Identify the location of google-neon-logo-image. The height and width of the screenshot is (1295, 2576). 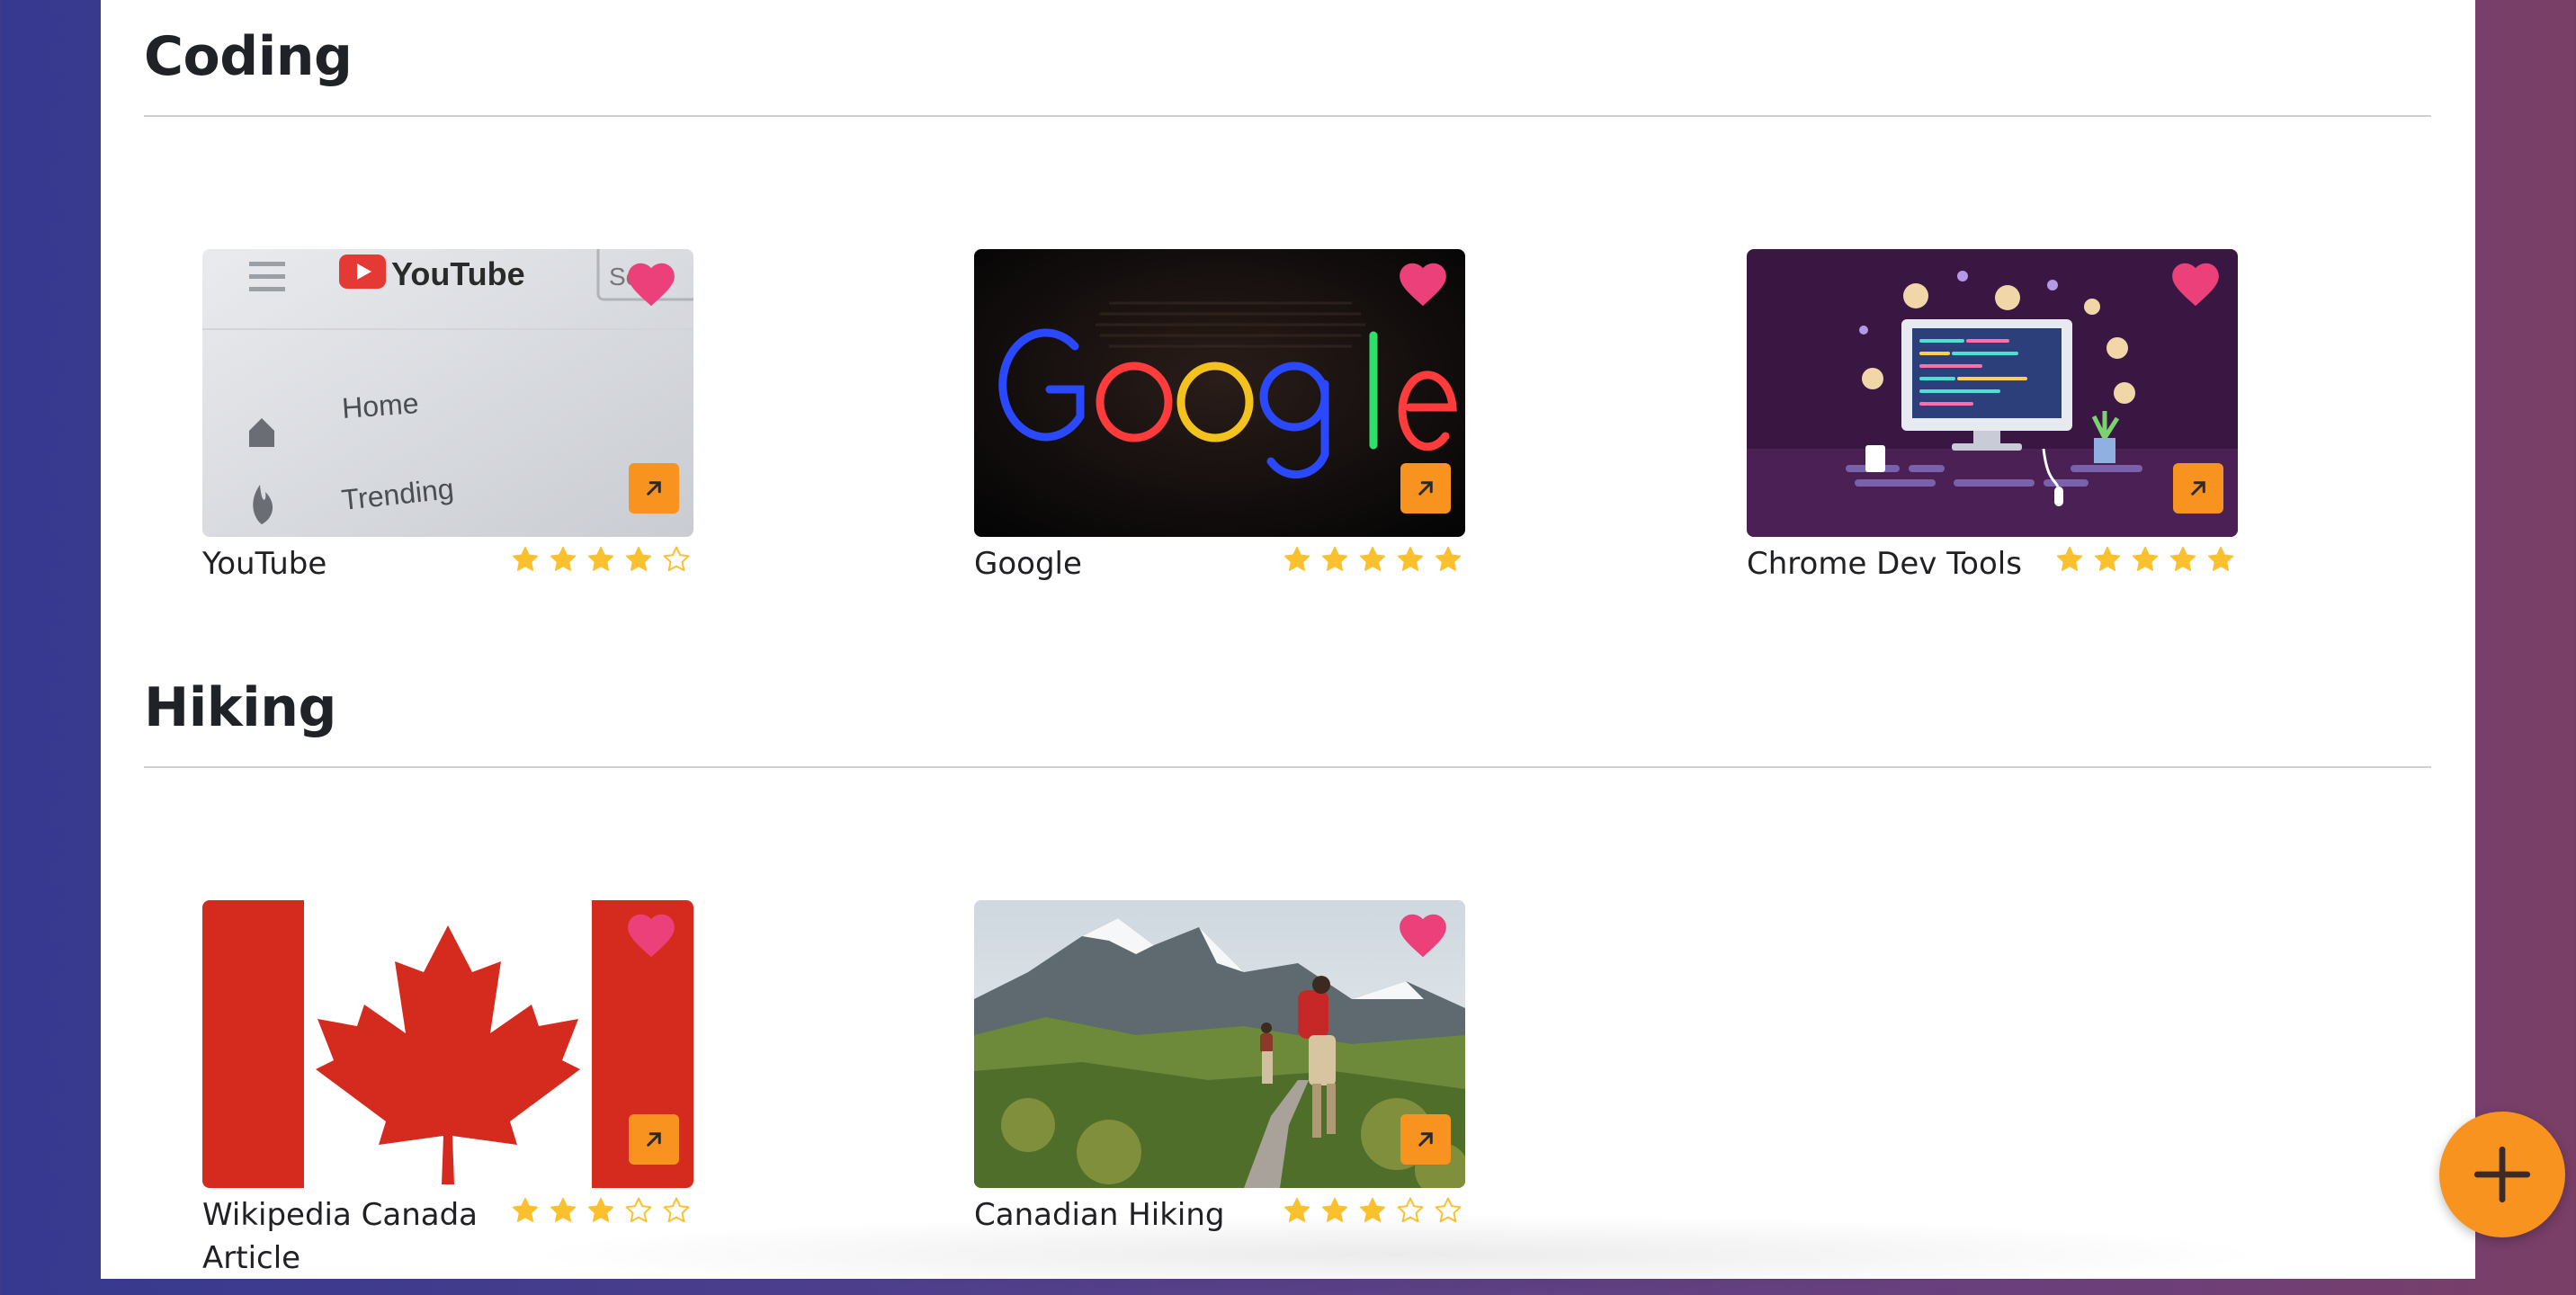
(1219, 393).